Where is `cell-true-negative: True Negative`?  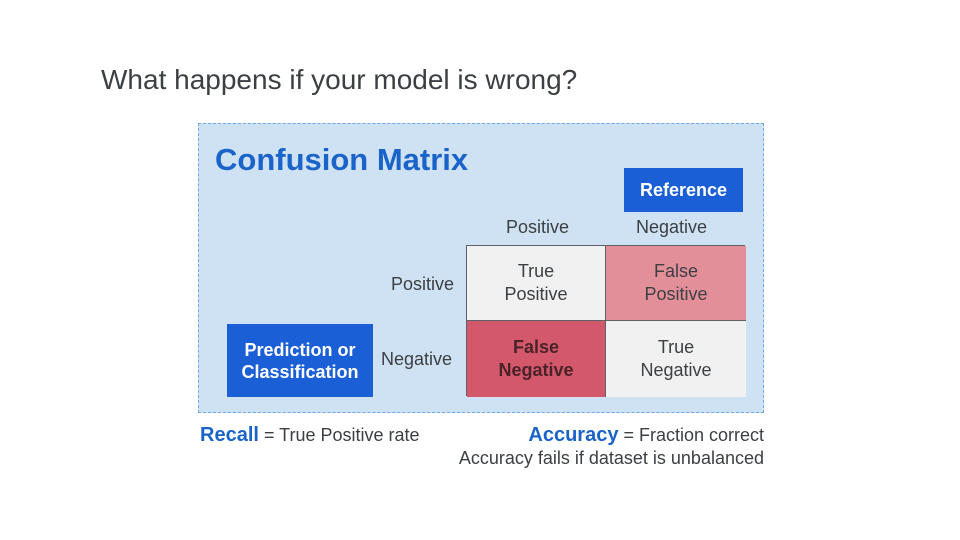 cell-true-negative: True Negative is located at coordinates (676, 359).